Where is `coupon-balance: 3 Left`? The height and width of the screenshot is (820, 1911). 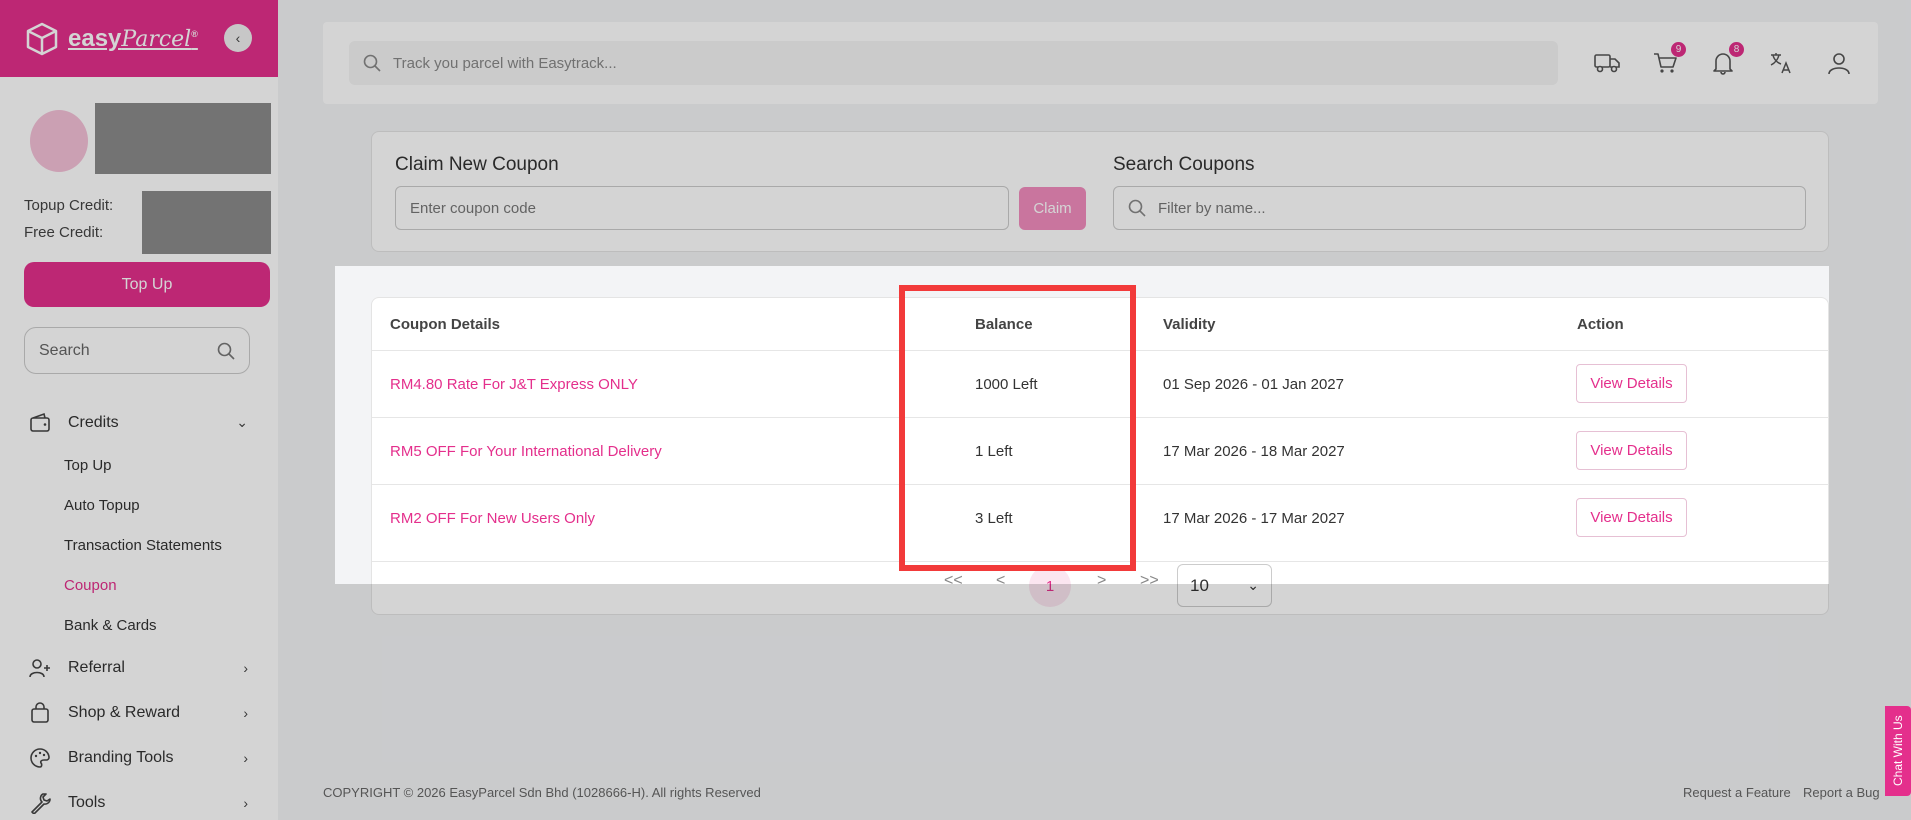
coupon-balance: 3 Left is located at coordinates (994, 518).